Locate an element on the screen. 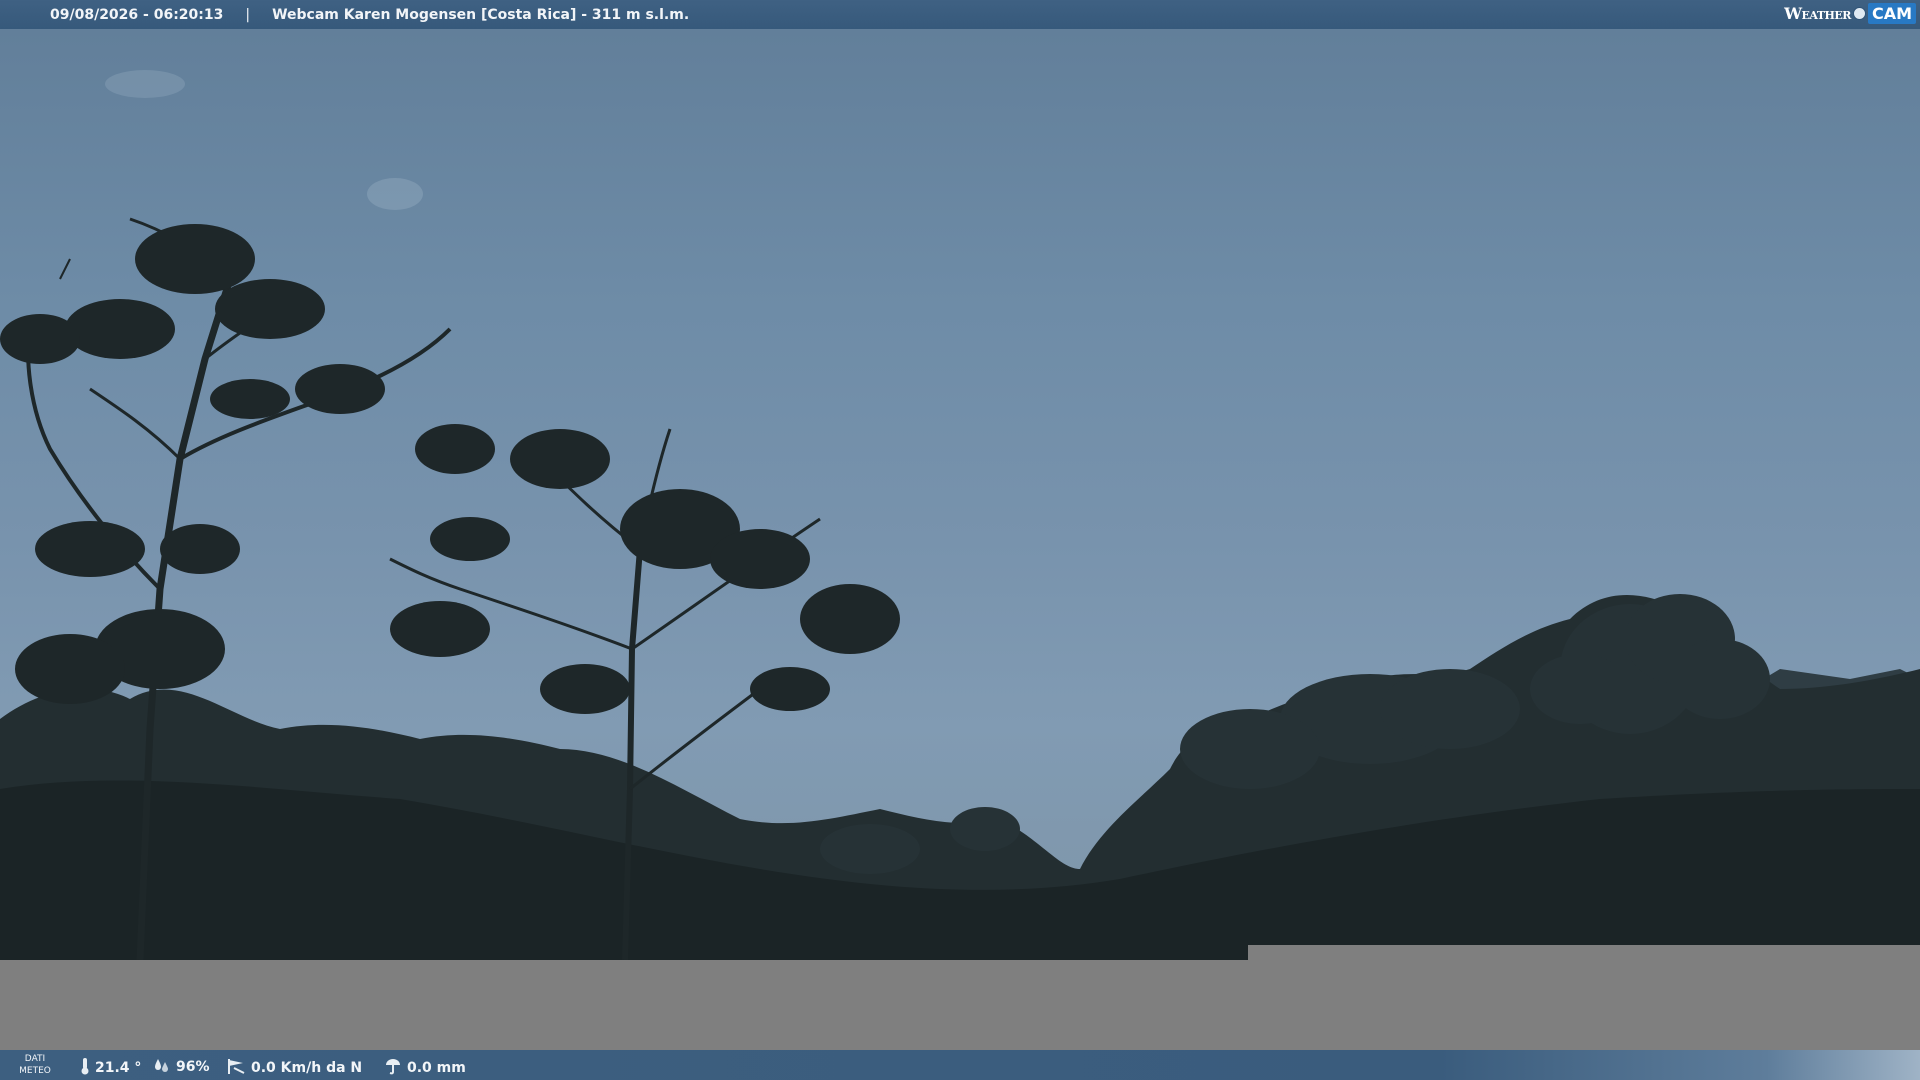 This screenshot has width=1920, height=1080. logo-cam-text: CAM is located at coordinates (1891, 13).